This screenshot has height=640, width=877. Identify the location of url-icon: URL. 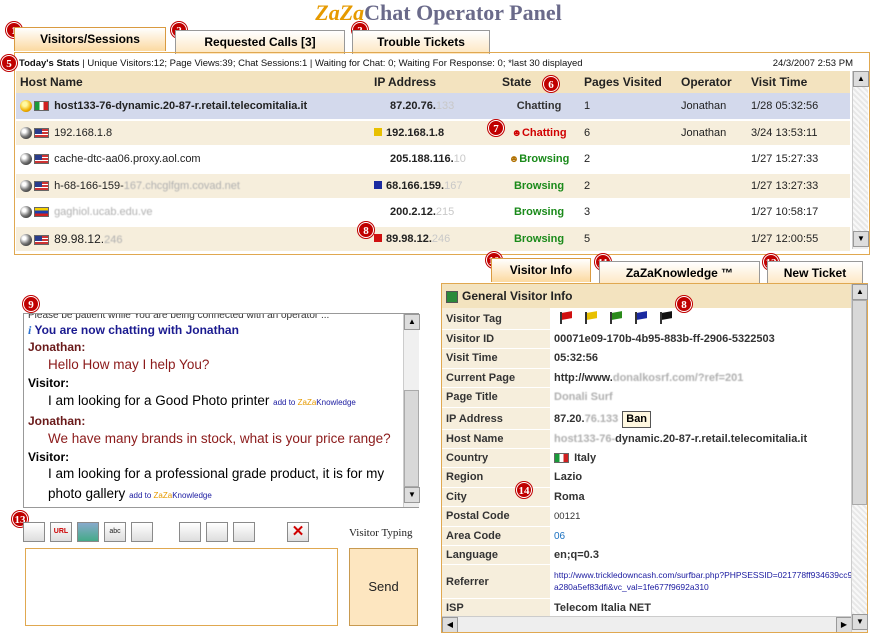
(61, 532).